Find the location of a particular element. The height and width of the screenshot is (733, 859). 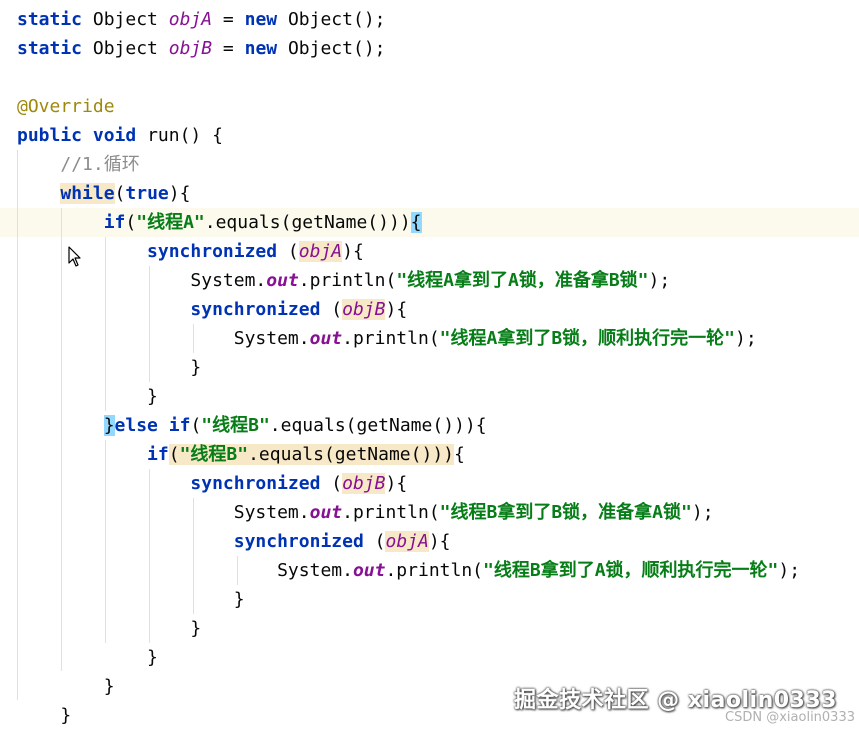

code-line: while(true){ is located at coordinates (429, 193).